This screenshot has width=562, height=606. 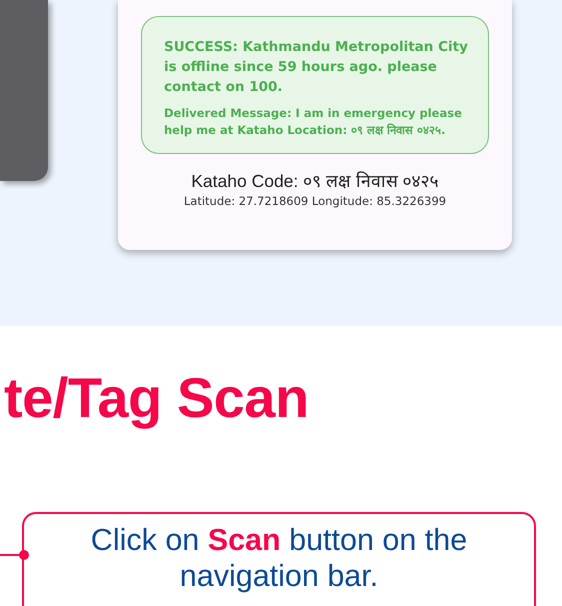 I want to click on status-message: SUCCESS: Kathmandu Metropolitan City is offline since 59 hours ago. please contact on 100., so click(x=316, y=67).